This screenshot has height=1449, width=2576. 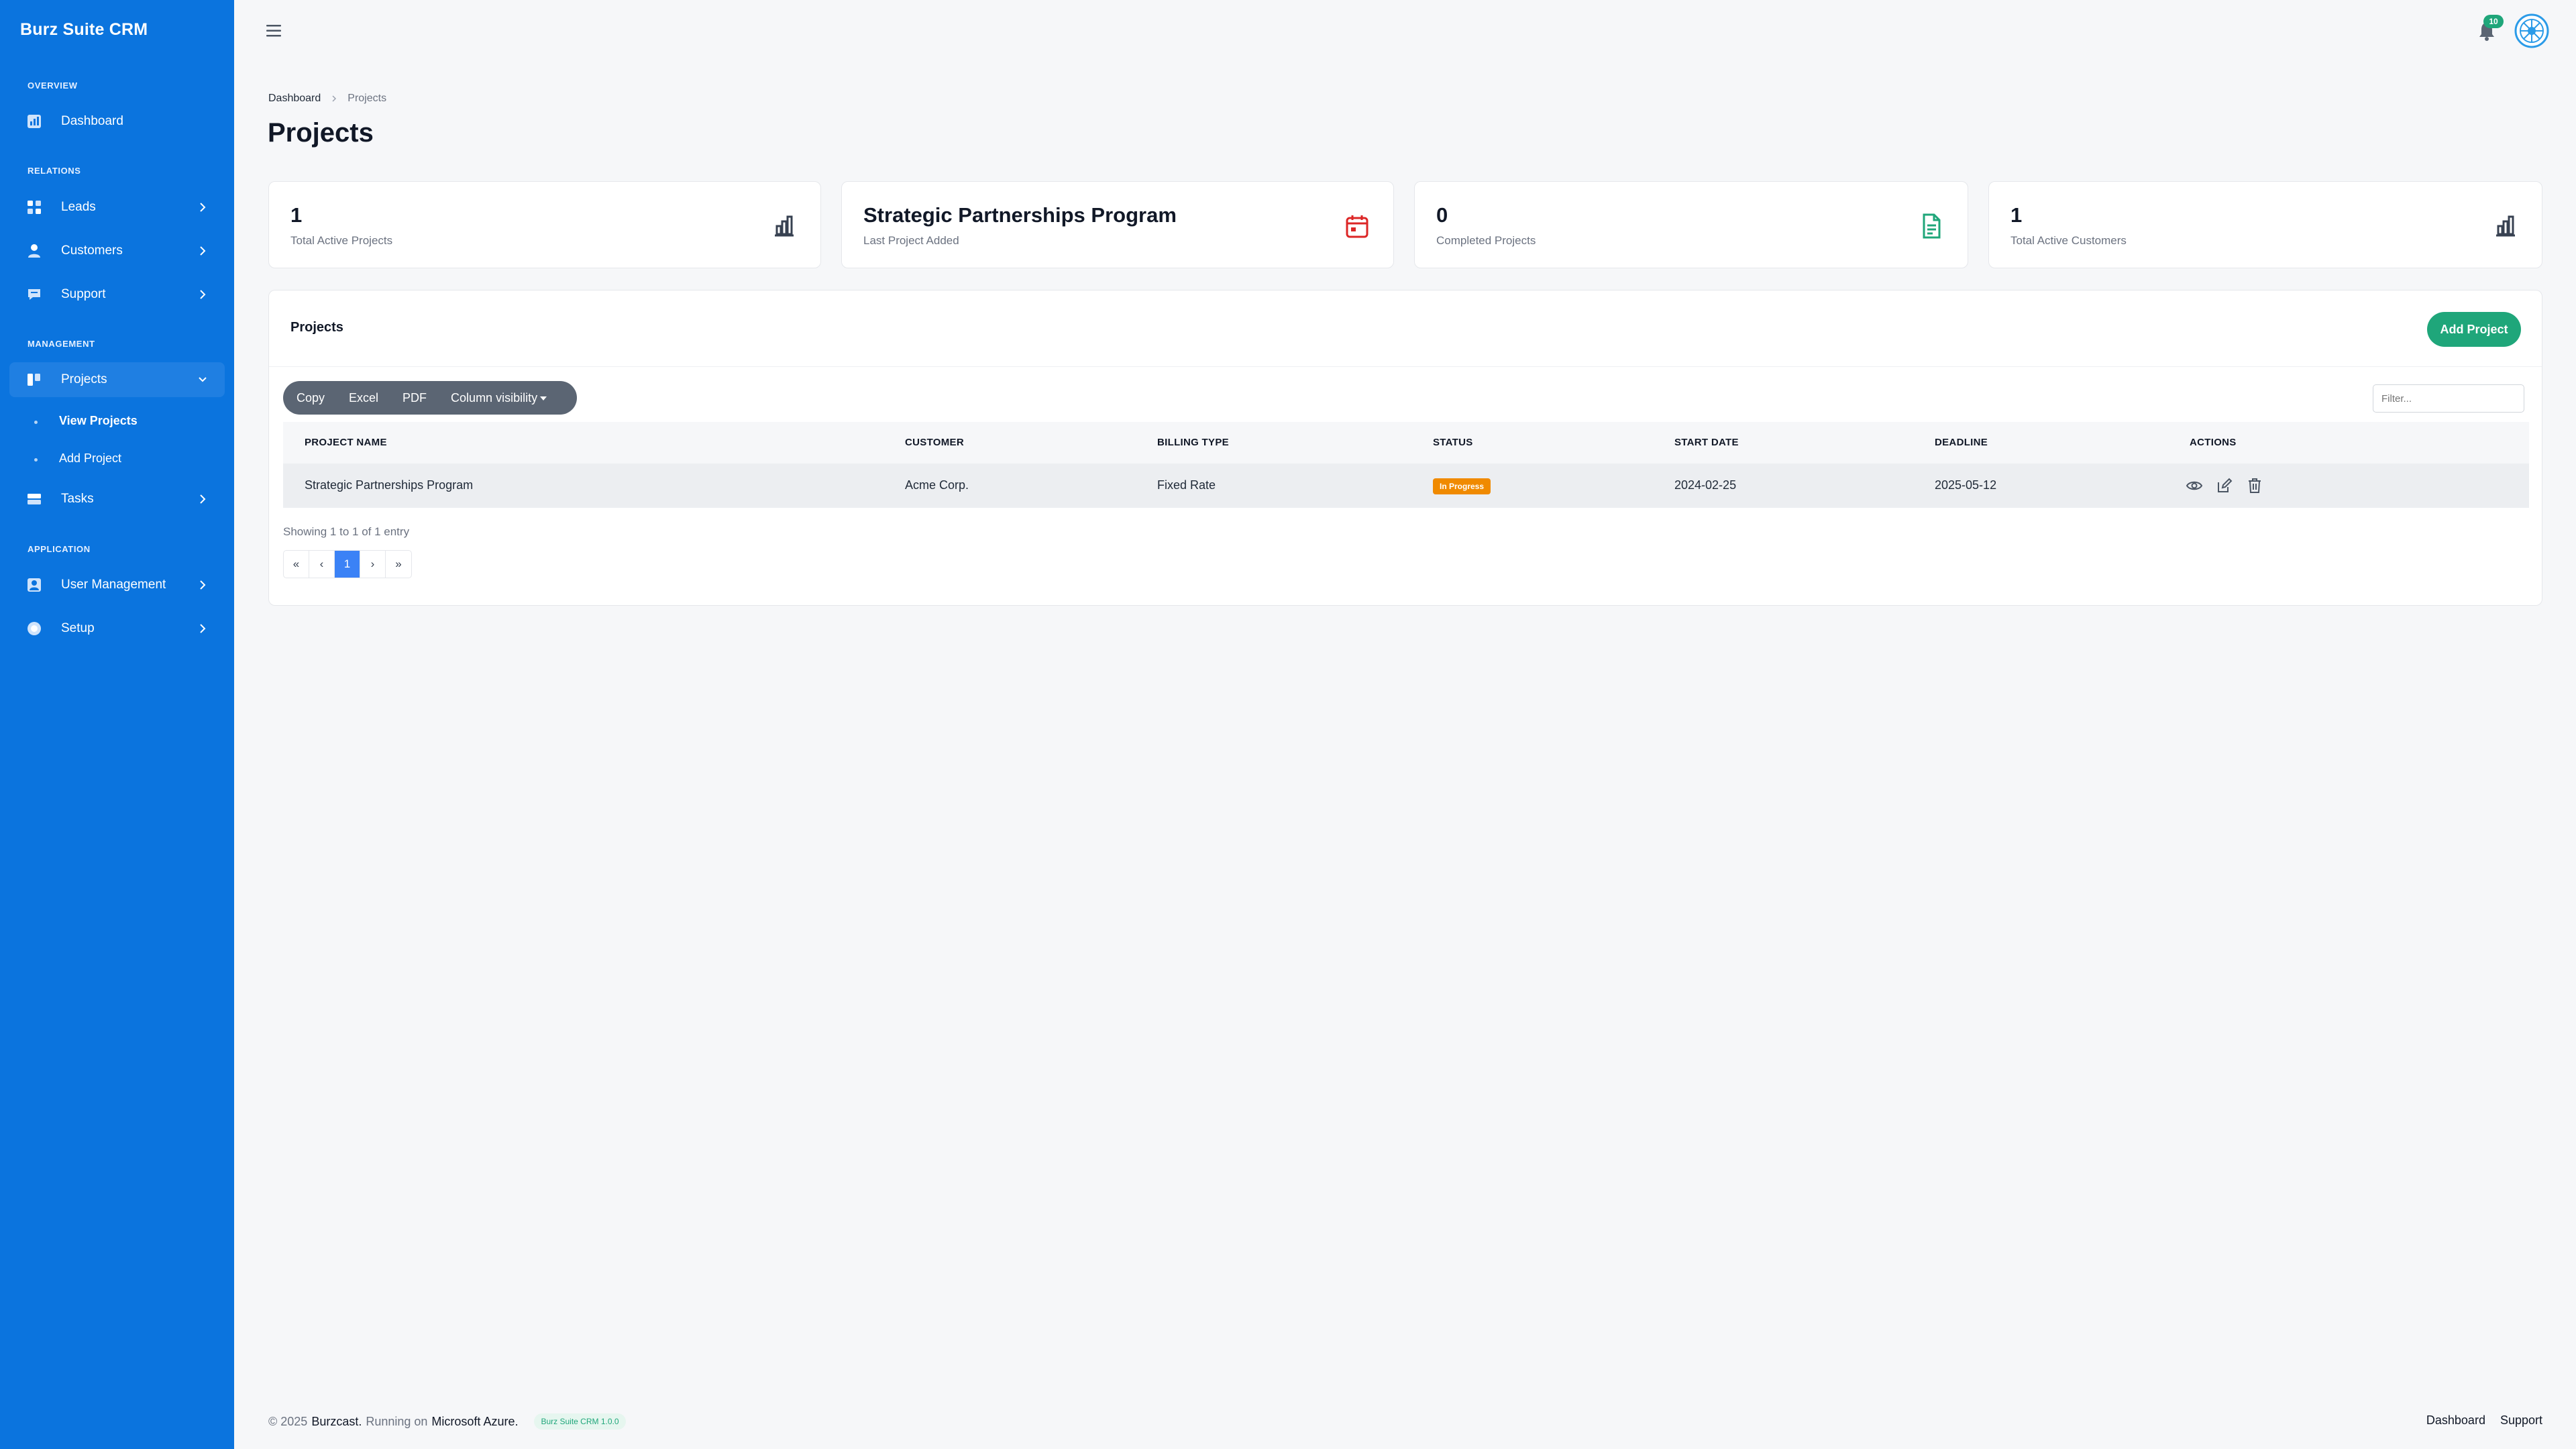 I want to click on caret-down-icon, so click(x=543, y=398).